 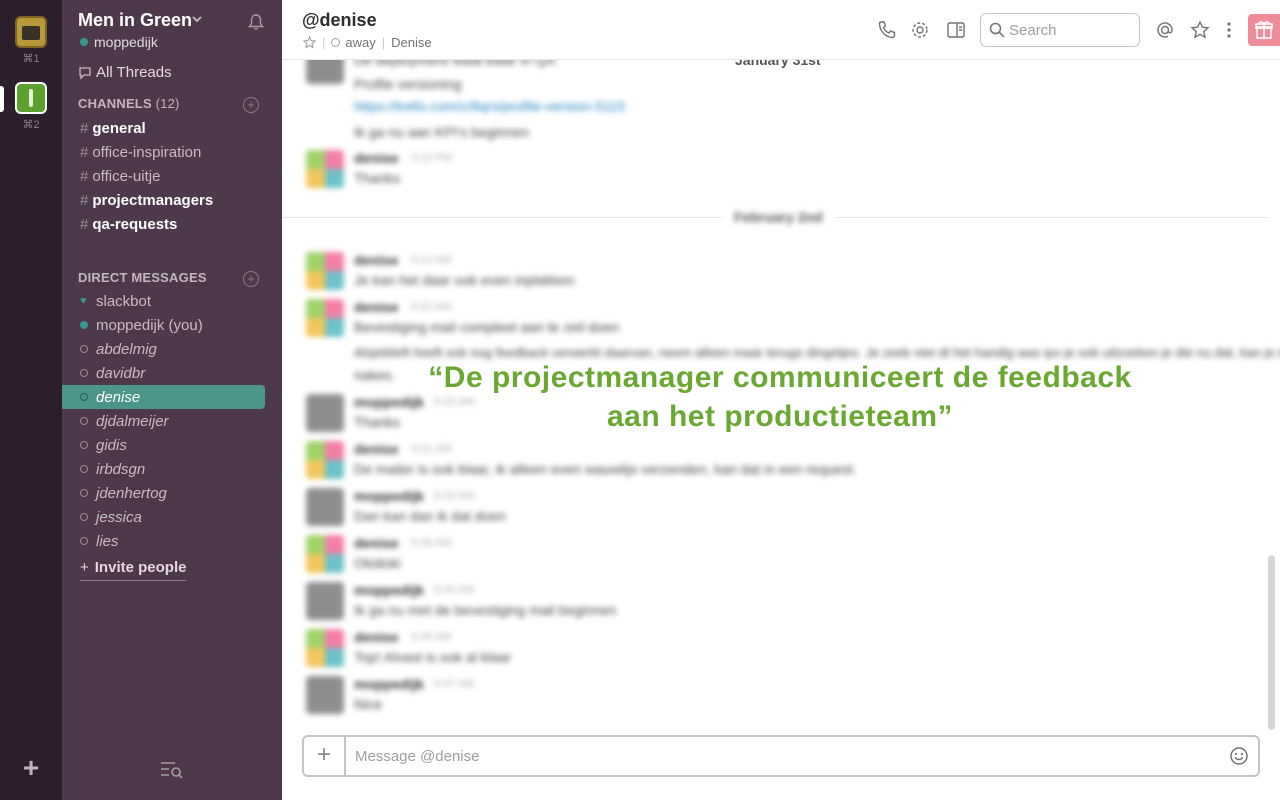 I want to click on dm-item-irbdsgn: irbdsgn, so click(x=172, y=469).